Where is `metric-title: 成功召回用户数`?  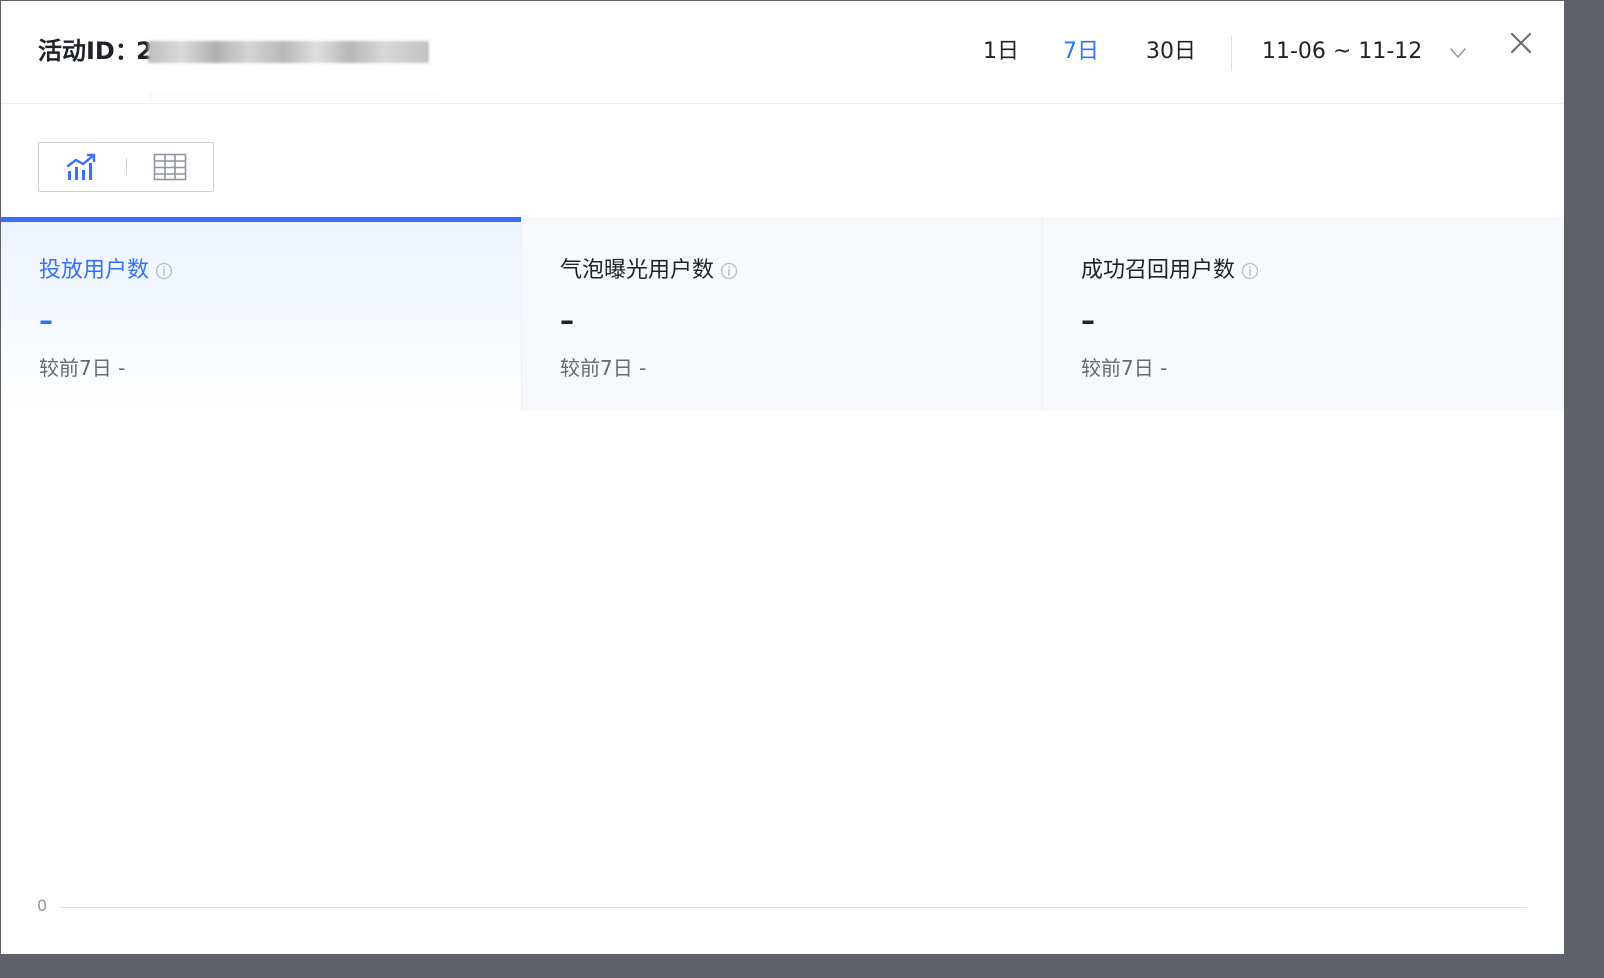
metric-title: 成功召回用户数 is located at coordinates (1170, 271).